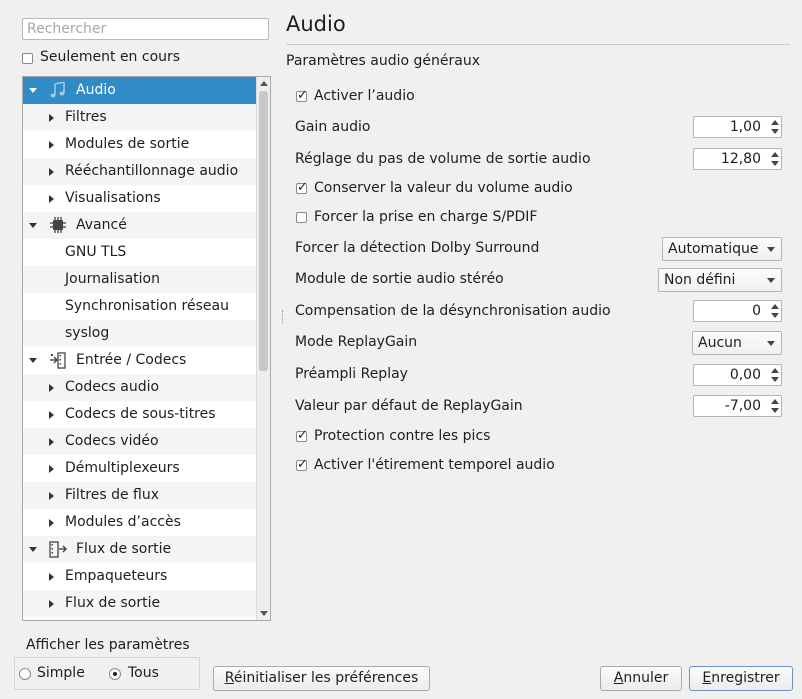 The width and height of the screenshot is (802, 699). Describe the element at coordinates (140, 225) in the screenshot. I see `tree-item: Avancé` at that location.